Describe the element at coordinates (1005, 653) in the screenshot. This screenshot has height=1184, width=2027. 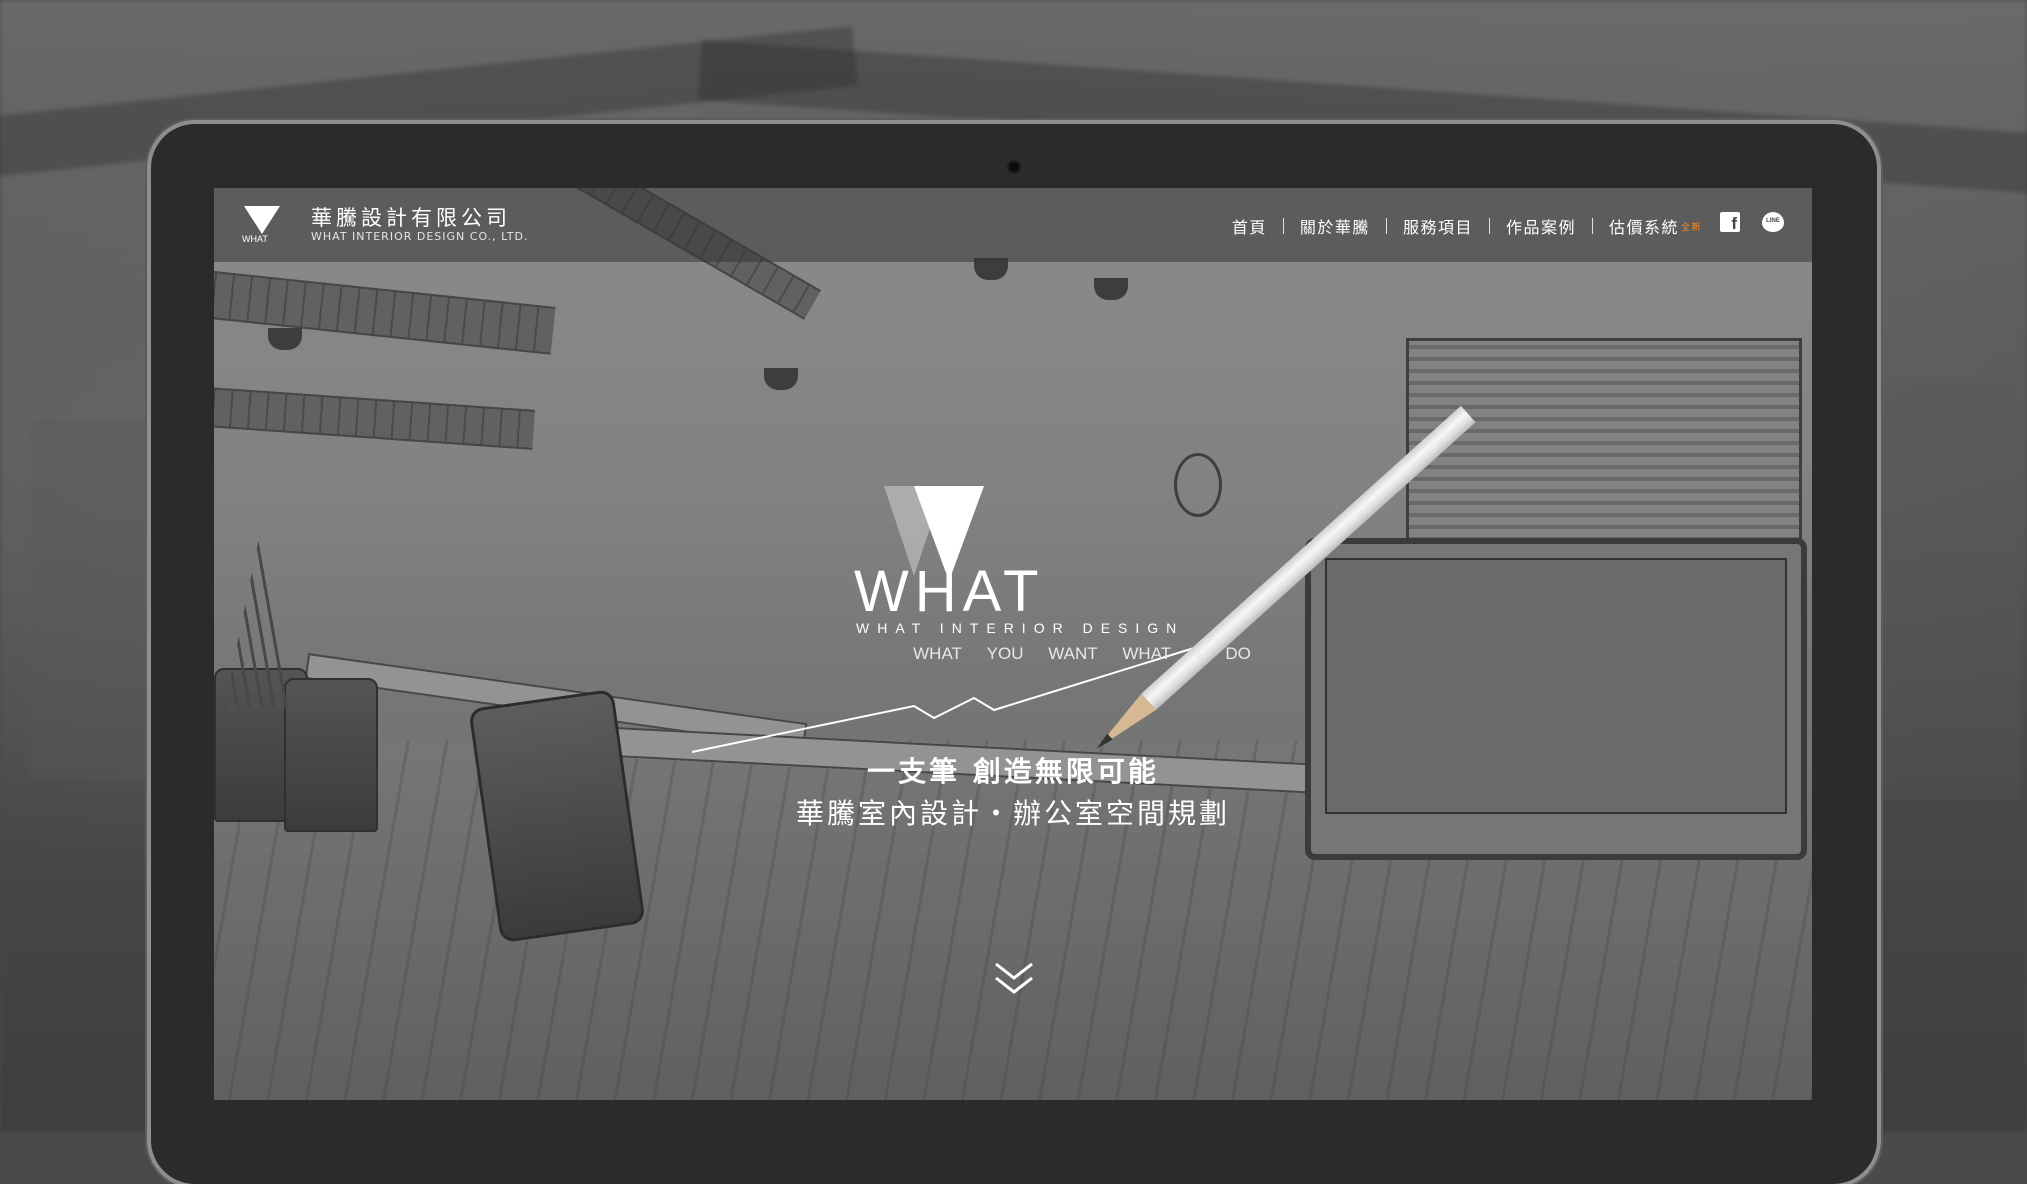
I see `motto-word: YOU` at that location.